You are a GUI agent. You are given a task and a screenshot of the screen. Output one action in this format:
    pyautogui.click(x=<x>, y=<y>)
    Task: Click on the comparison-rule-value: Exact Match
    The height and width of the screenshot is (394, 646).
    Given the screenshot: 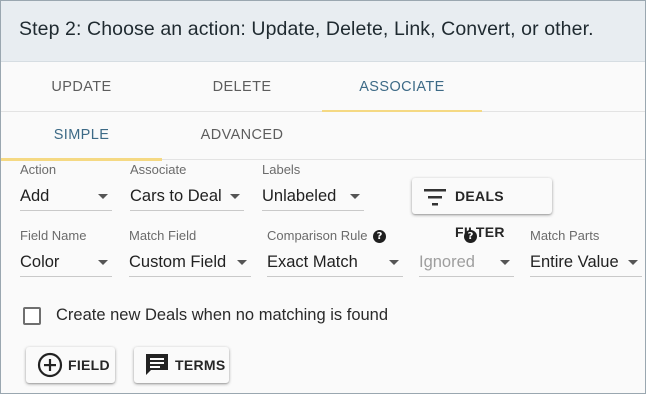 What is the action you would take?
    pyautogui.click(x=312, y=262)
    